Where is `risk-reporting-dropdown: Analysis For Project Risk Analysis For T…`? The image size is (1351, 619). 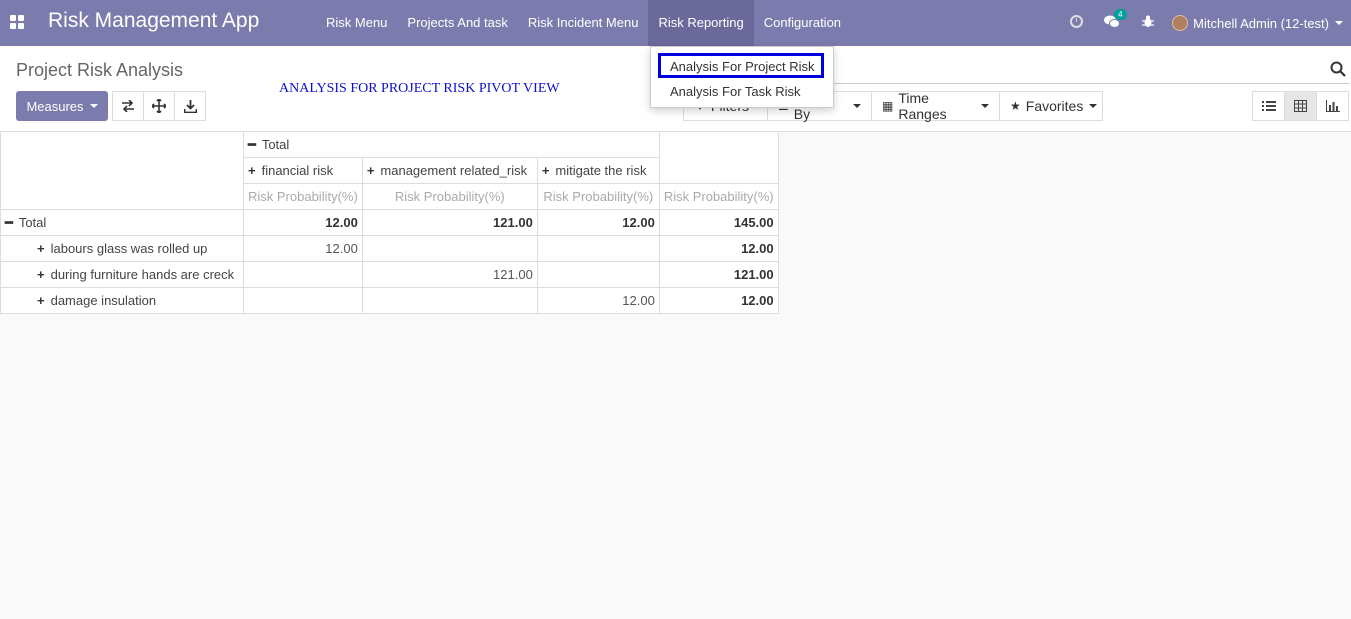 risk-reporting-dropdown: Analysis For Project Risk Analysis For T… is located at coordinates (742, 77).